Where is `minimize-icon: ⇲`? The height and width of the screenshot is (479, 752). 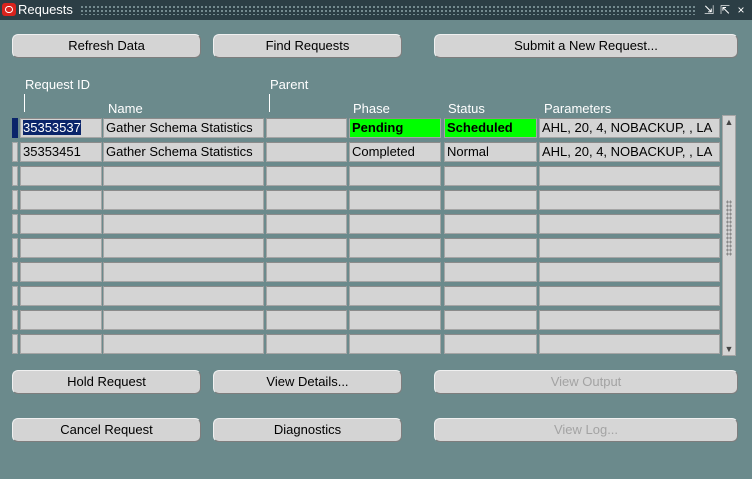
minimize-icon: ⇲ is located at coordinates (709, 10).